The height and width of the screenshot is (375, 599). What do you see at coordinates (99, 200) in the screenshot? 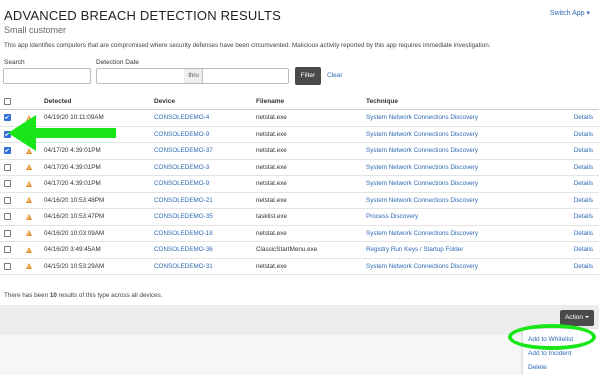
I see `detected-cell: 04/16/20 10:53:48PM` at bounding box center [99, 200].